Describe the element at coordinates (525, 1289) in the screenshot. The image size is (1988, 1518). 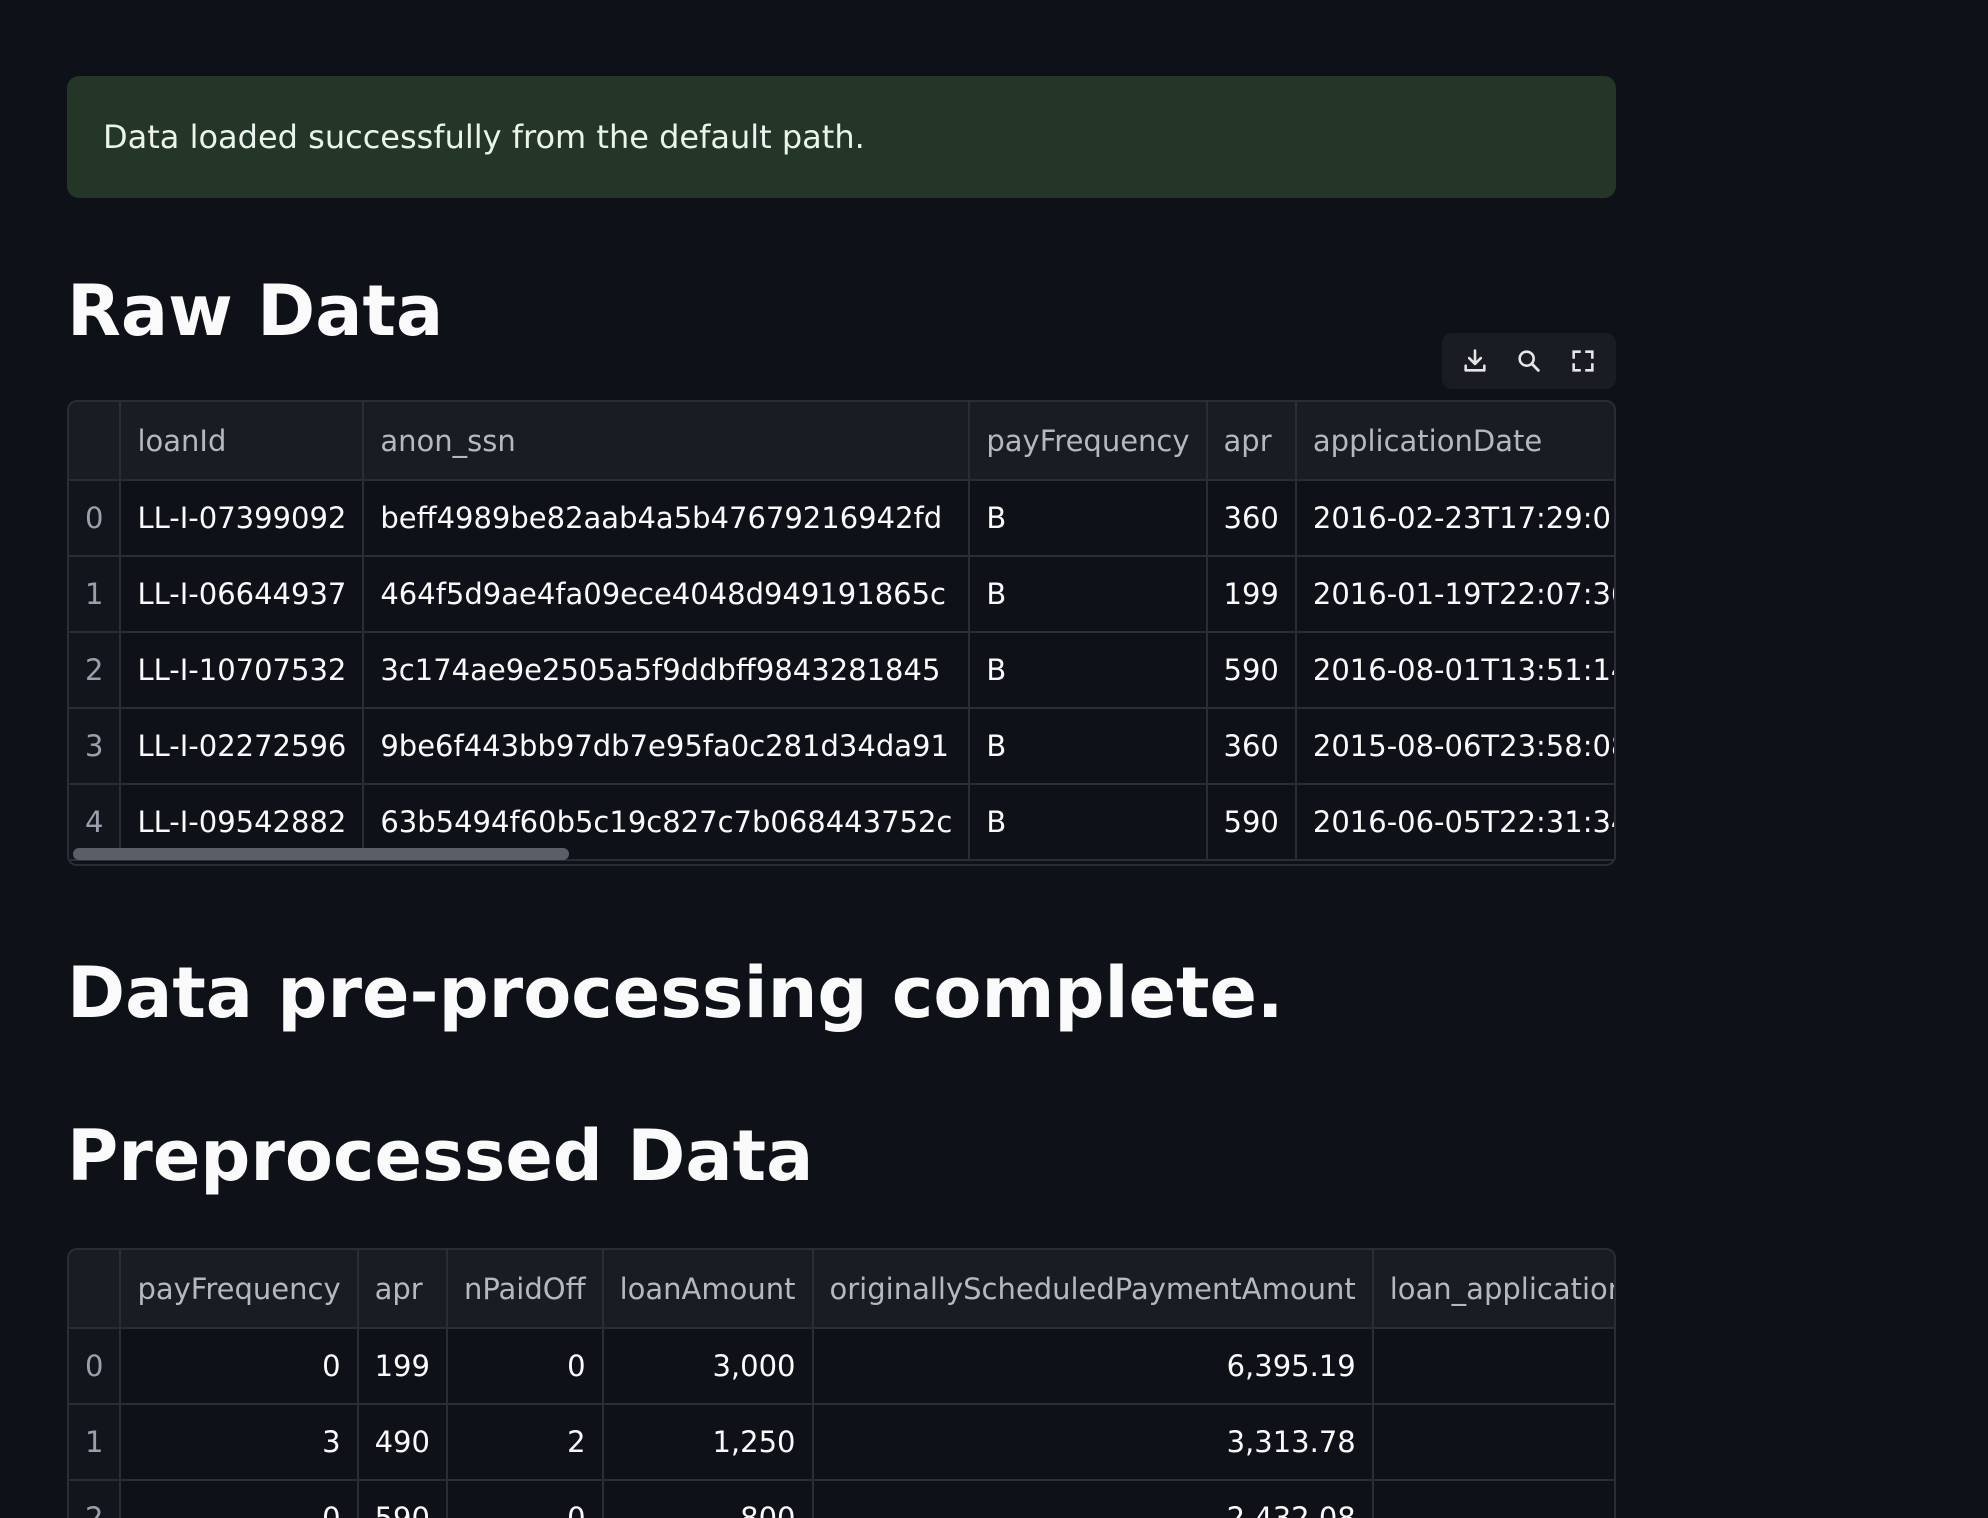
I see `column-header-nPaidOff: nPaidOff` at that location.